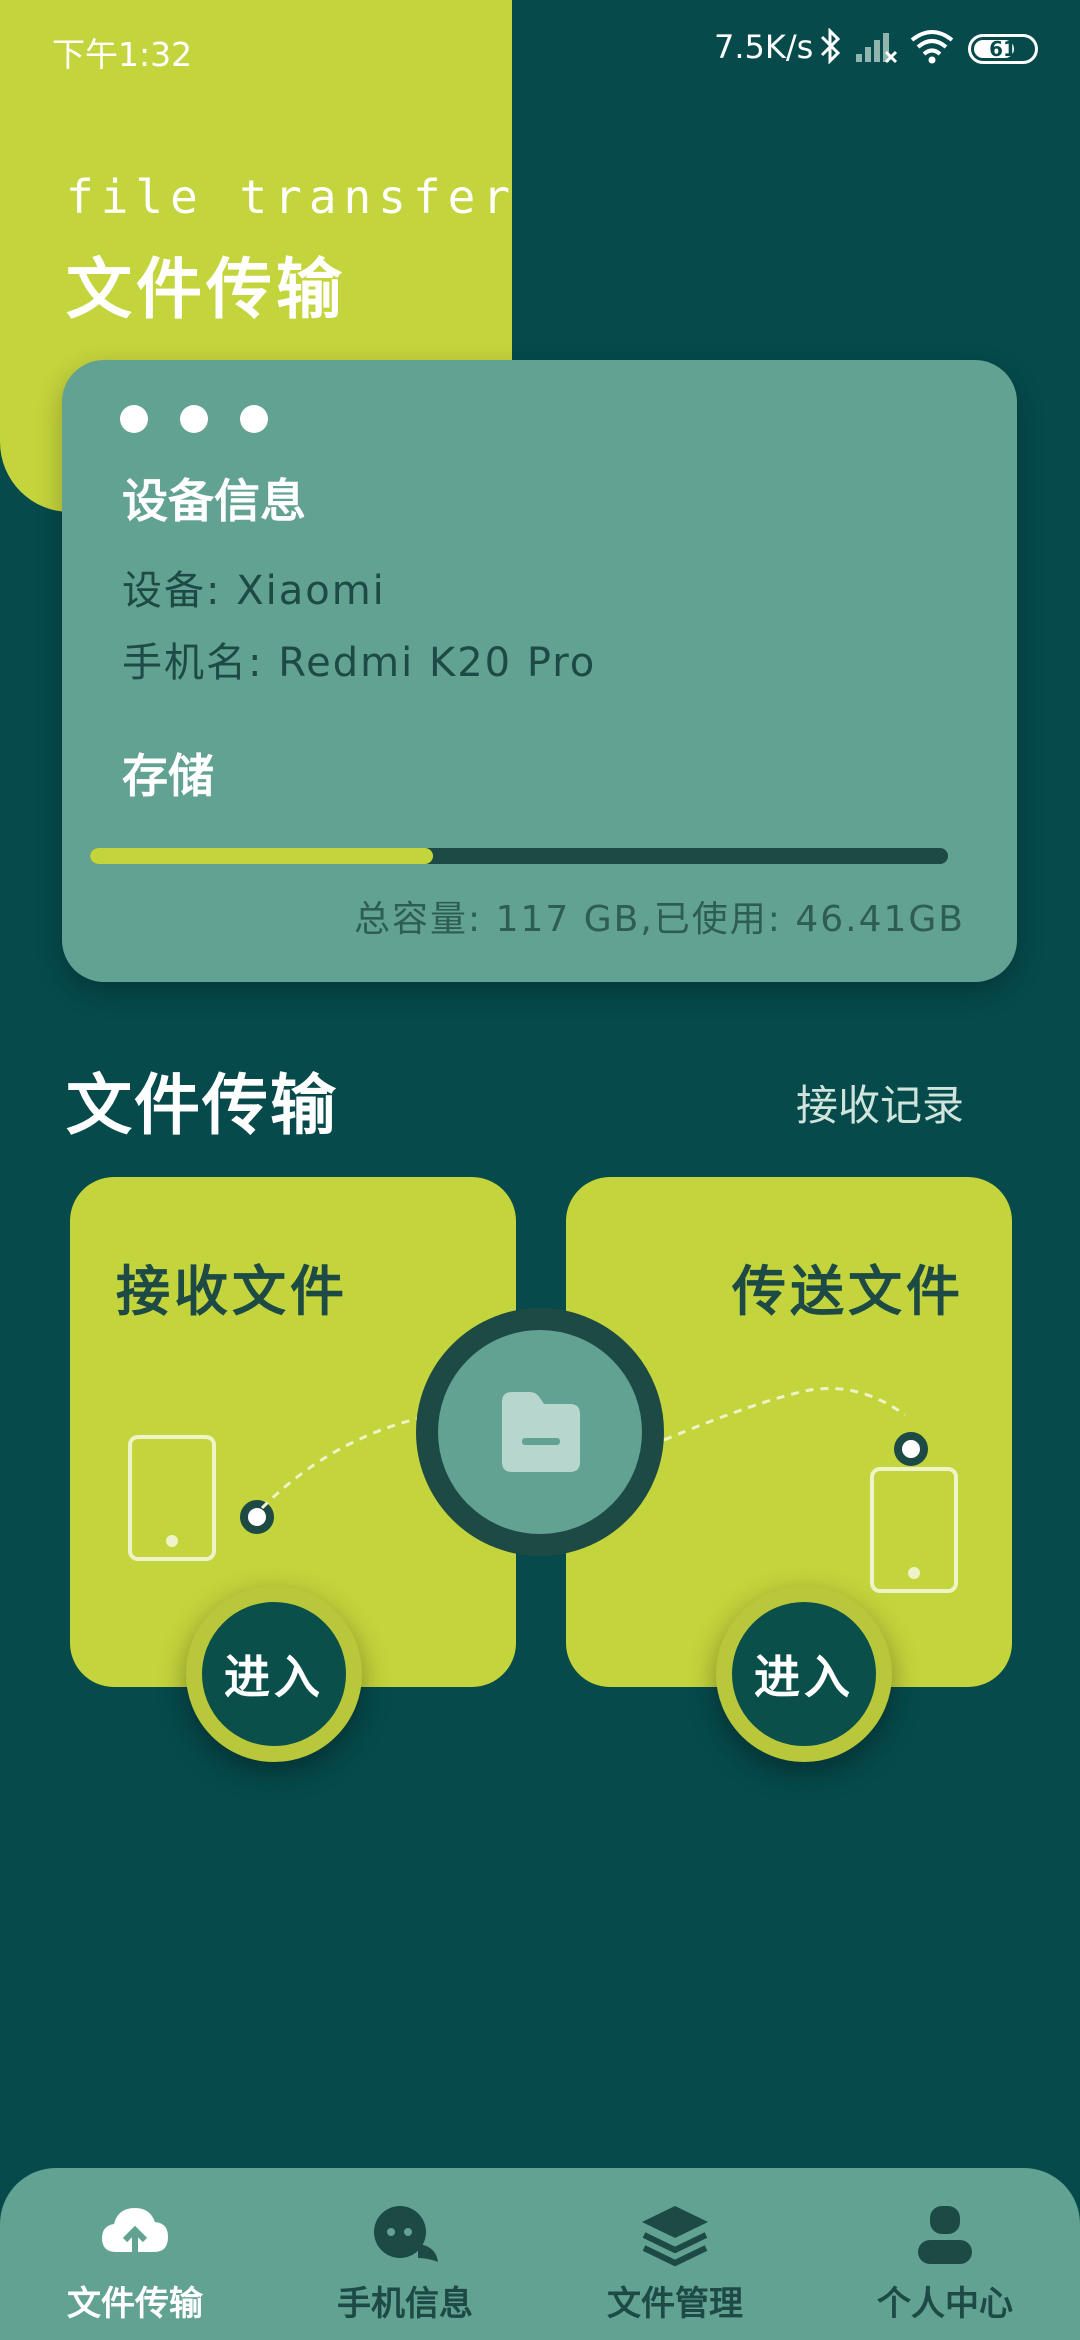 This screenshot has height=2340, width=1080. Describe the element at coordinates (406, 2234) in the screenshot. I see `chat-bubbles-icon` at that location.